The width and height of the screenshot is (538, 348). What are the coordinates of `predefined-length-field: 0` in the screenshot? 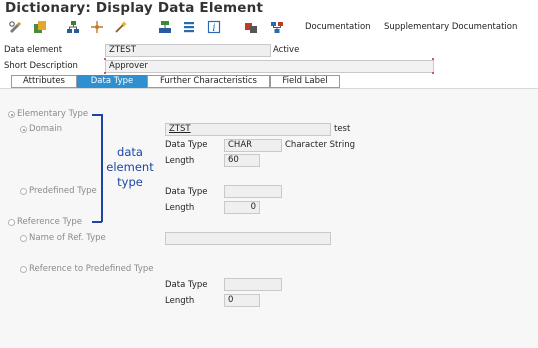 It's located at (242, 207).